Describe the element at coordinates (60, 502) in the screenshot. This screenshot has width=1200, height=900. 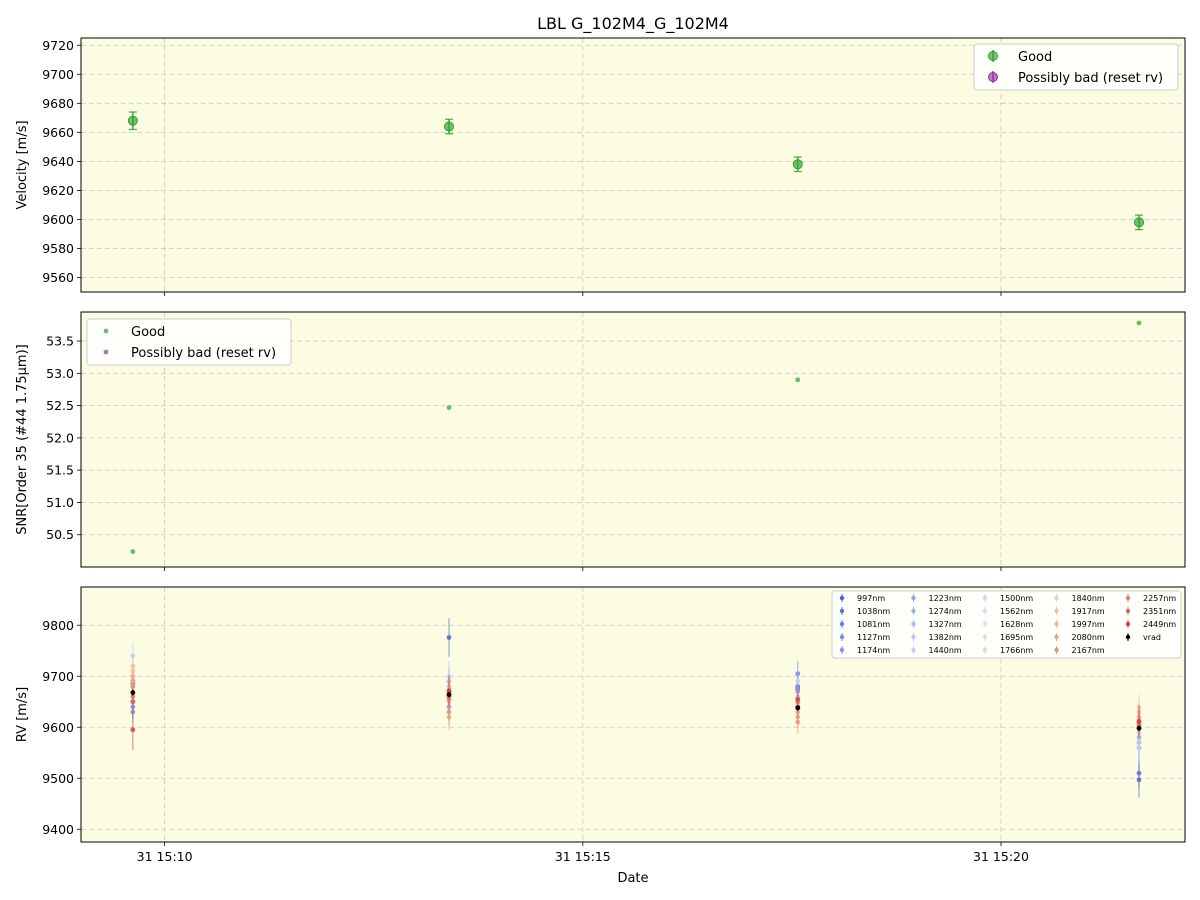
I see `y-tick-label: 51.0` at that location.